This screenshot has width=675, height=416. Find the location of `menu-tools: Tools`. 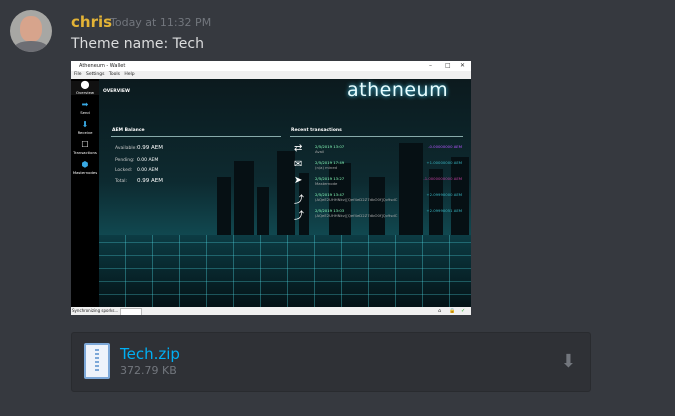

menu-tools: Tools is located at coordinates (114, 74).